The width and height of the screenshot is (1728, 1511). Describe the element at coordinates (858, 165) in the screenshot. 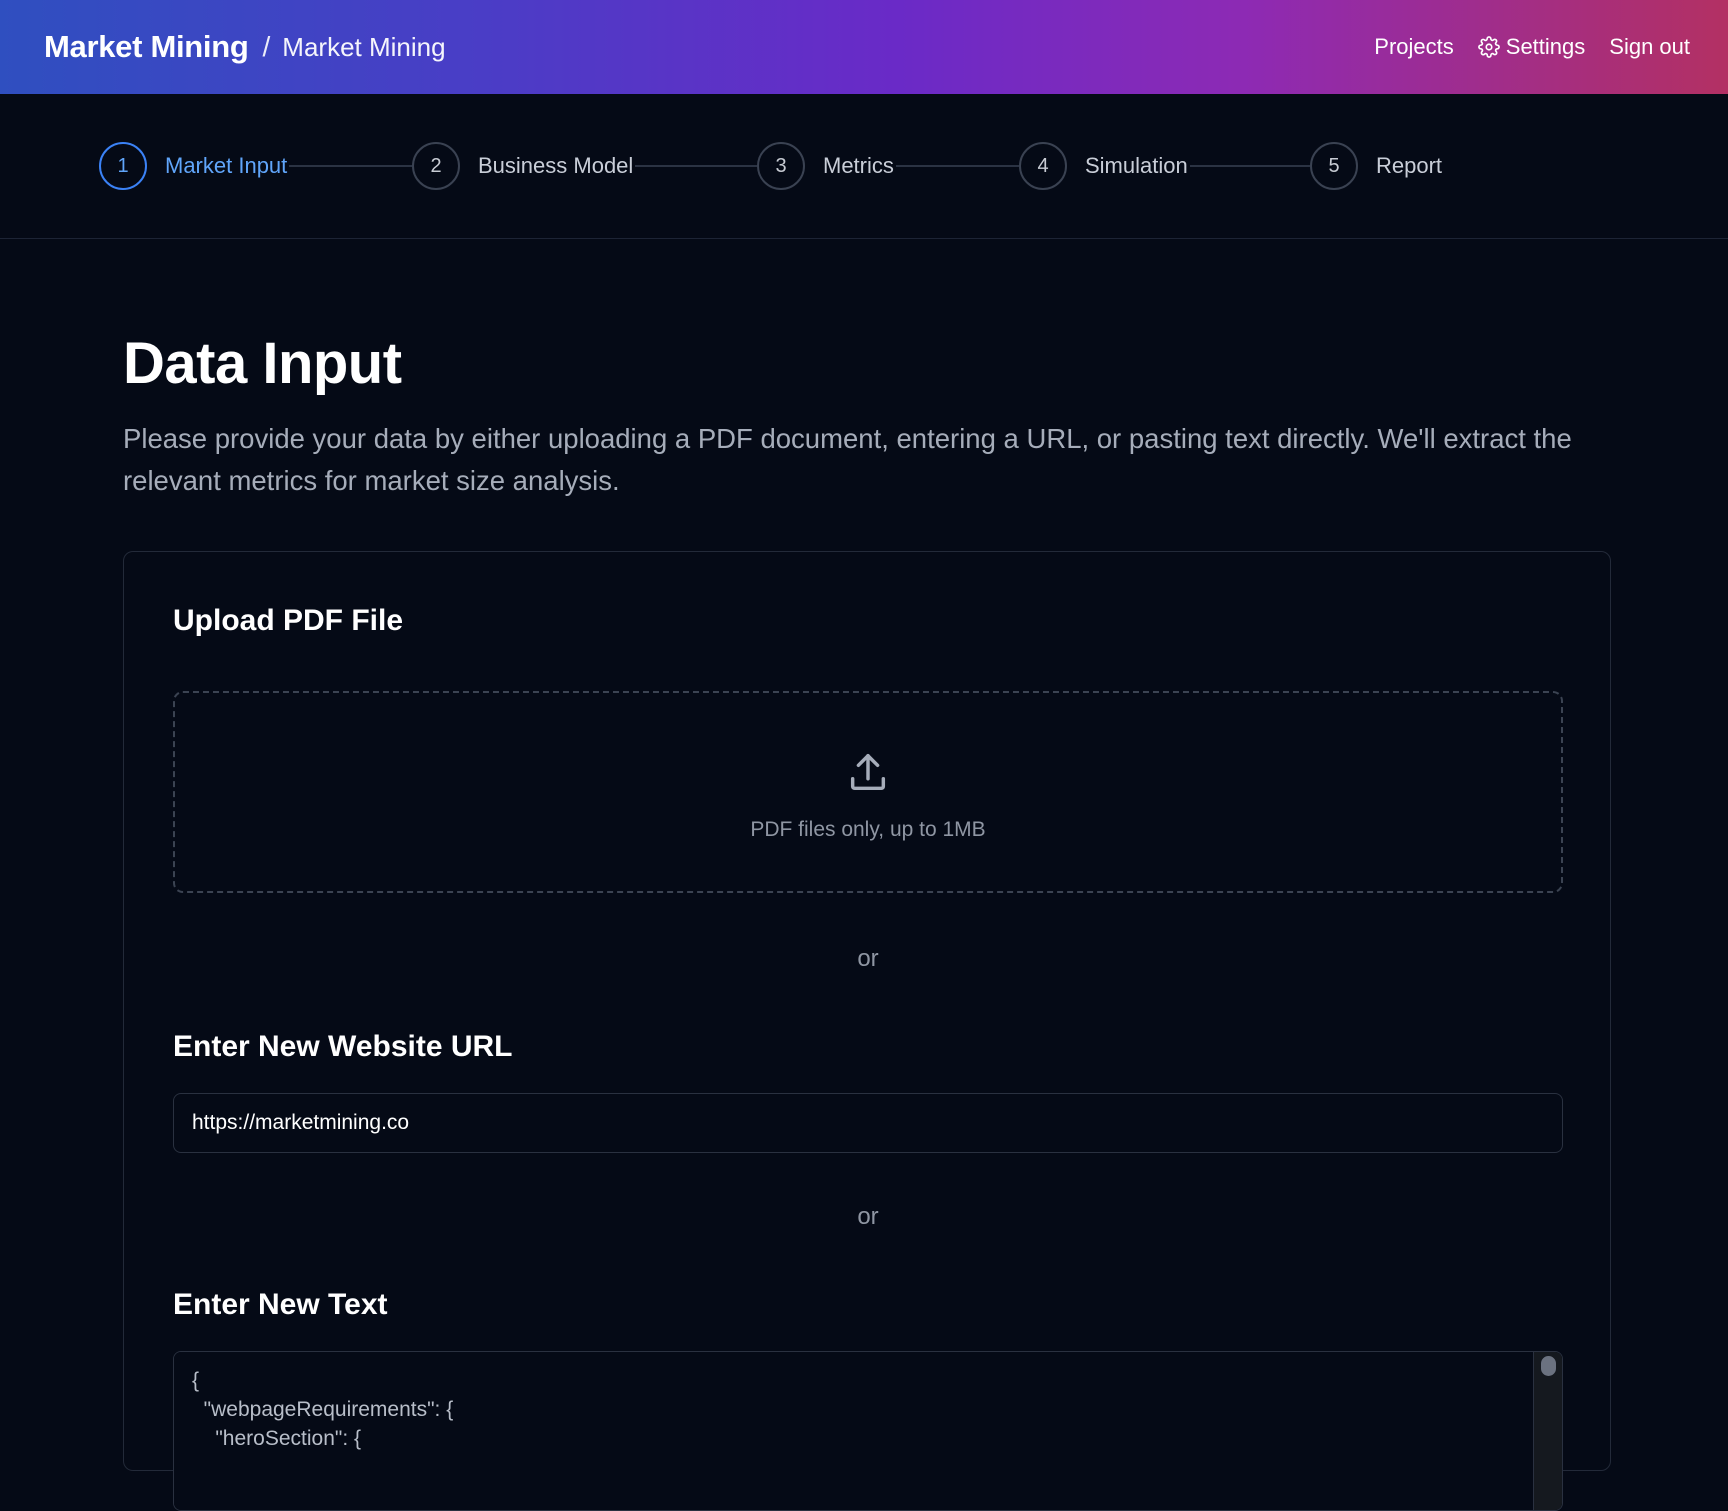

I see `step-label: Metrics` at that location.